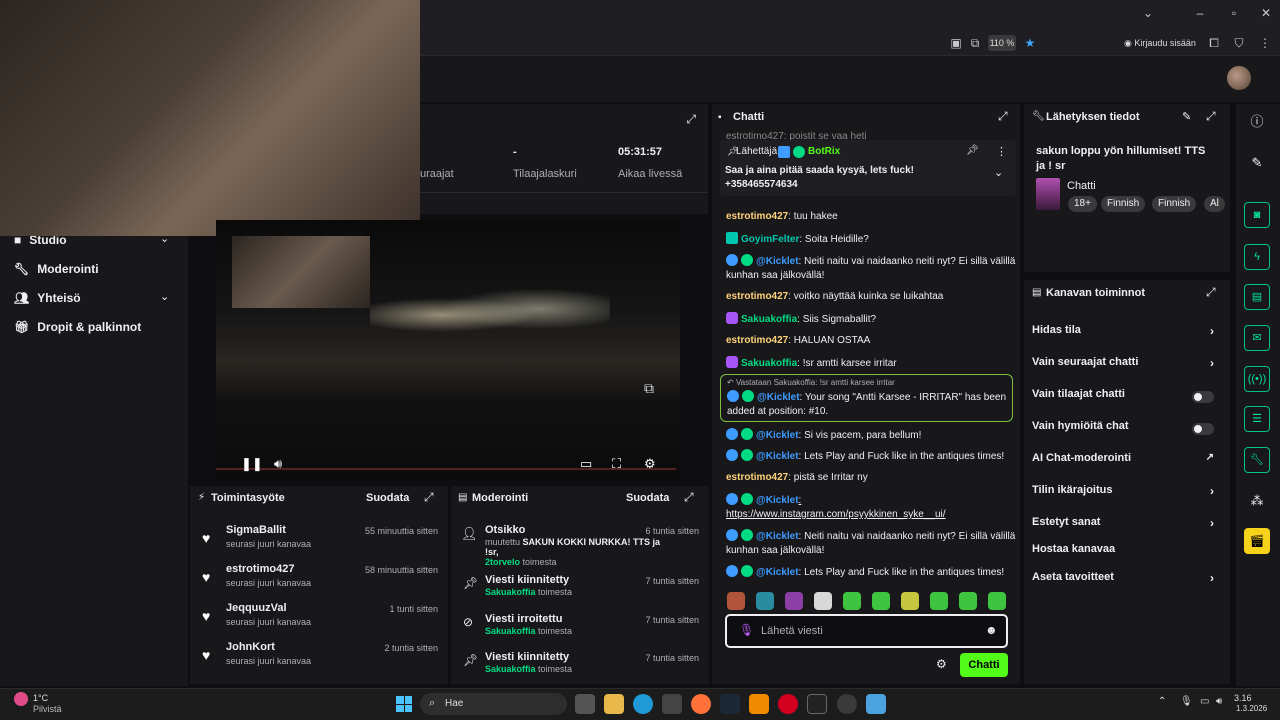  Describe the element at coordinates (672, 704) in the screenshot. I see `store-icon` at that location.